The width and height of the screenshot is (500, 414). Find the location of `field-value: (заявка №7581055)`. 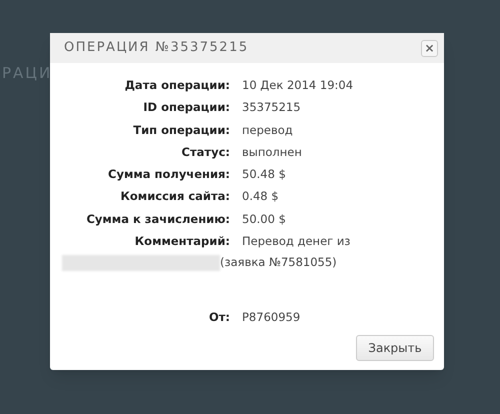

field-value: (заявка №7581055) is located at coordinates (278, 262).